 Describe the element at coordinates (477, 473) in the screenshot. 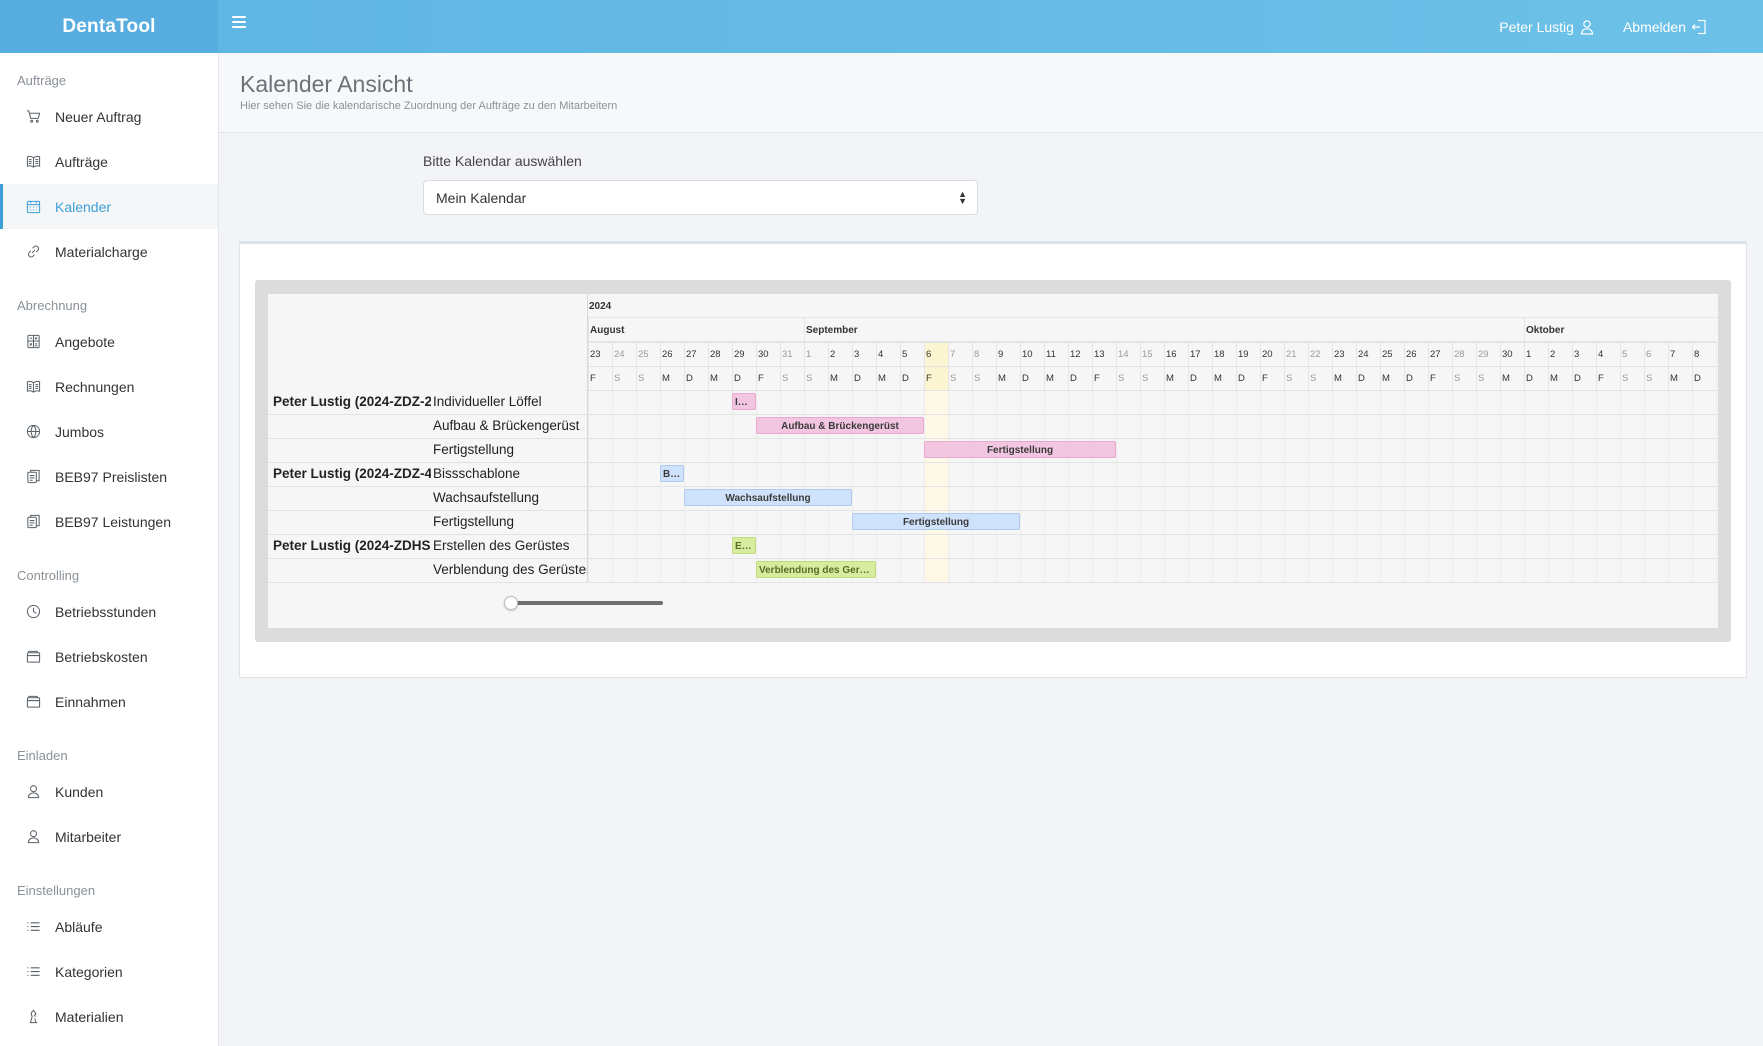

I see `gantt-task-label: Bissschablone` at that location.